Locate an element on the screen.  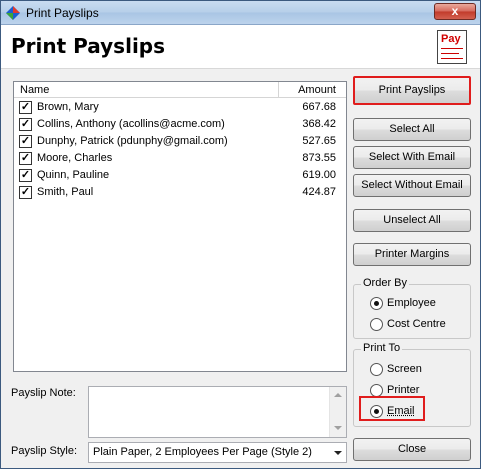
dropdown-button is located at coordinates (337, 452).